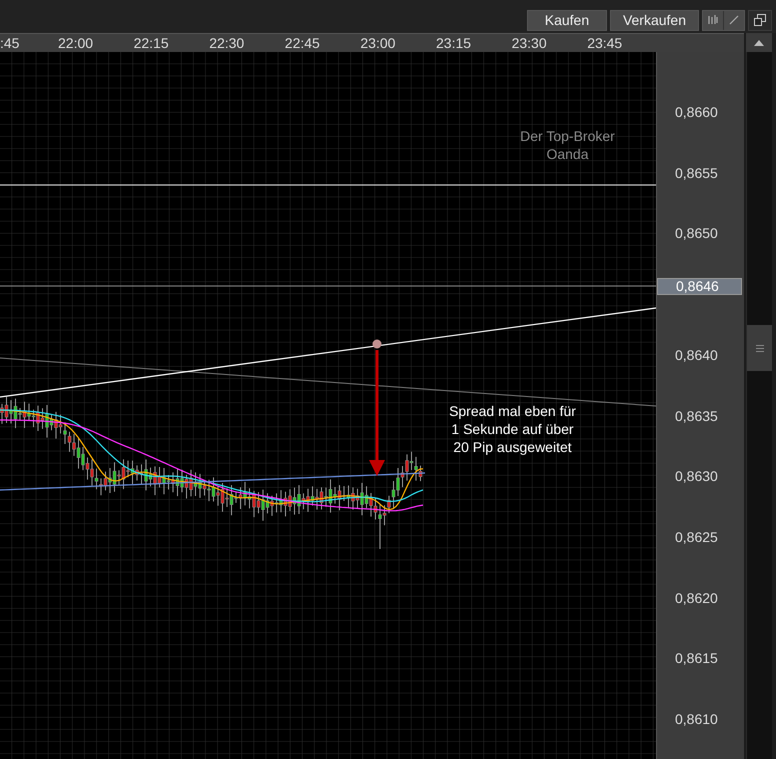 Image resolution: width=776 pixels, height=759 pixels. Describe the element at coordinates (378, 43) in the screenshot. I see `time-label: 23:00` at that location.